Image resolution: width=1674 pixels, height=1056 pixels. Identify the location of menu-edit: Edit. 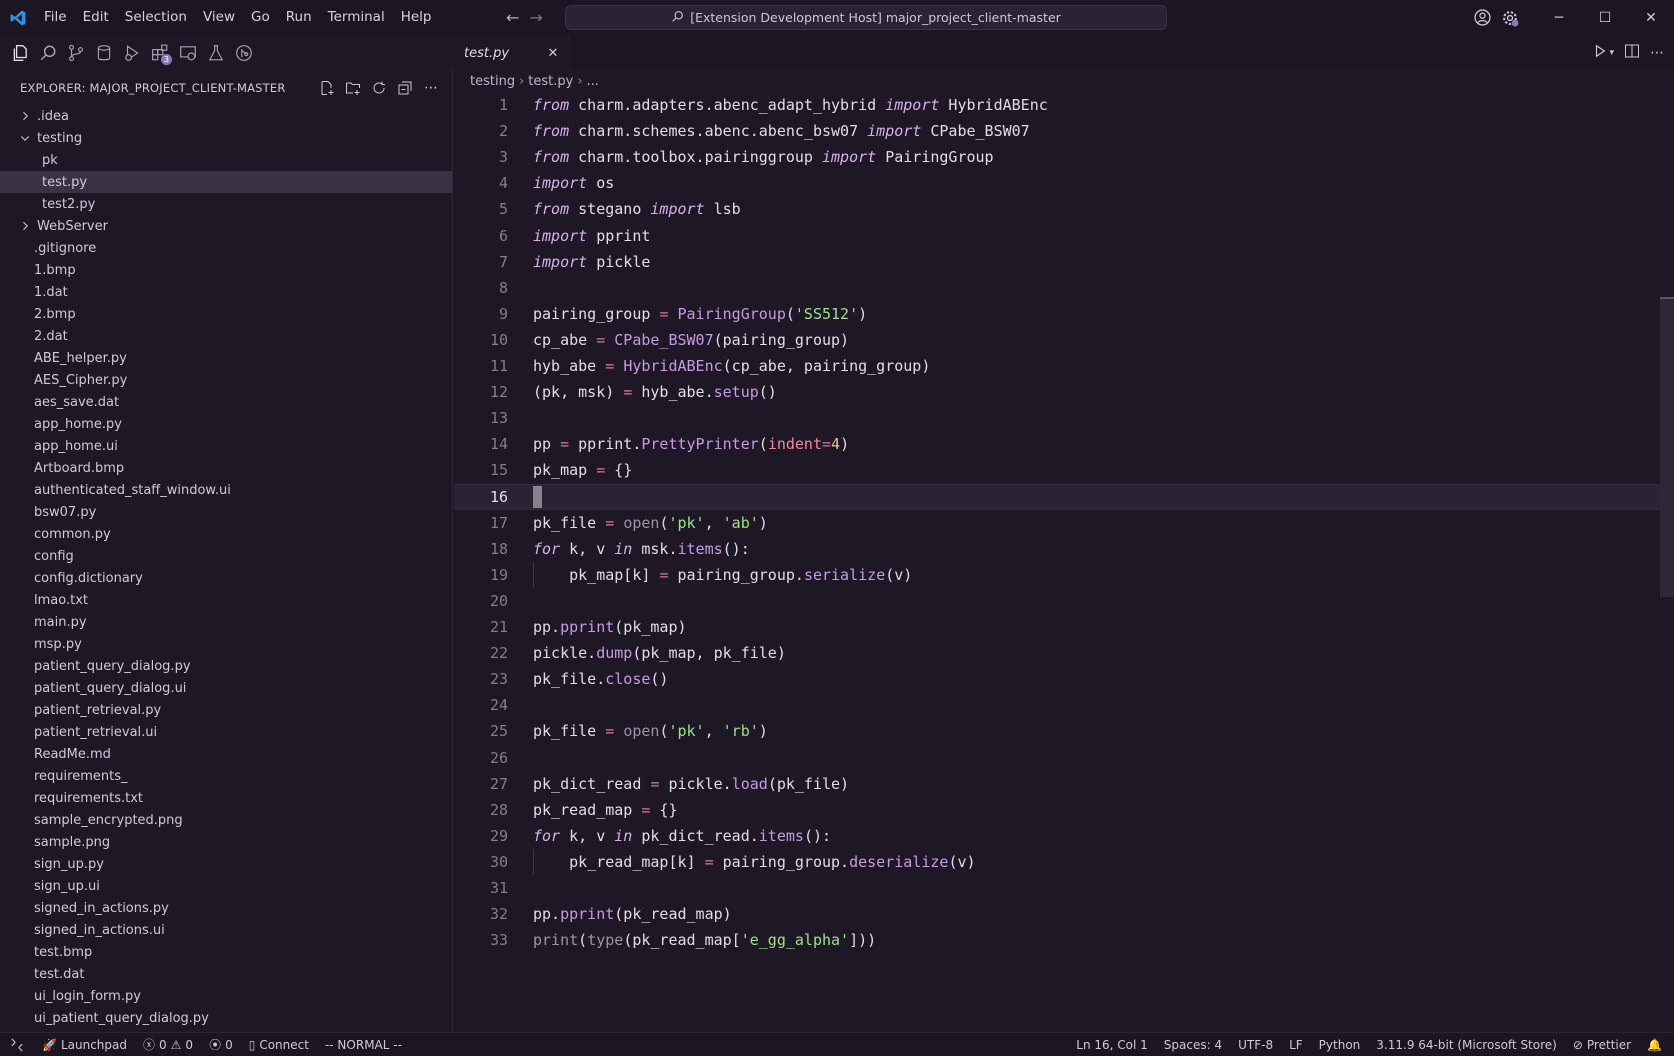
(96, 17).